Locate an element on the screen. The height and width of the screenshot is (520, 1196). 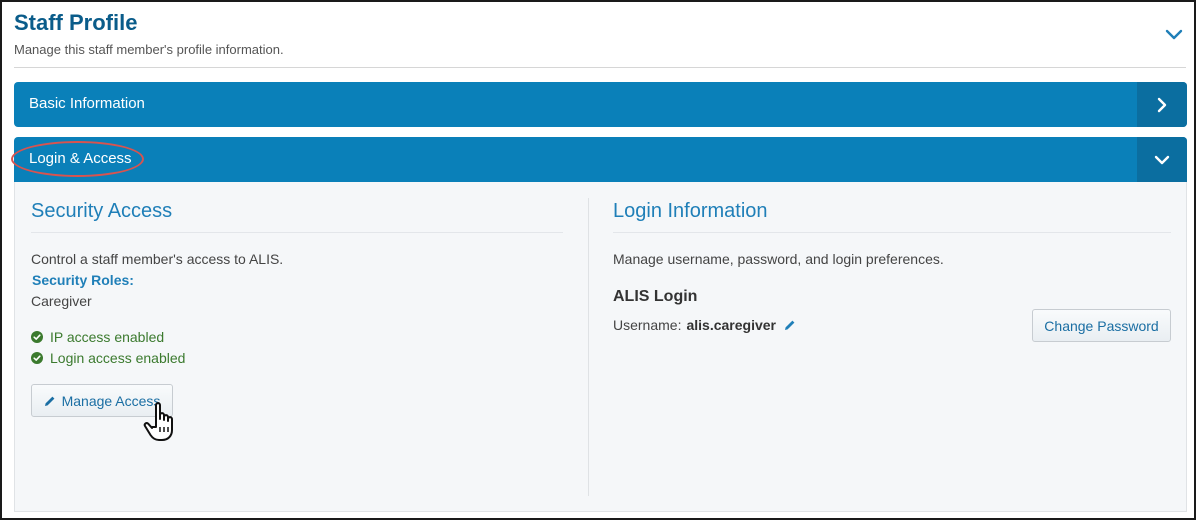
annotation-highlight-ellipse is located at coordinates (77, 159).